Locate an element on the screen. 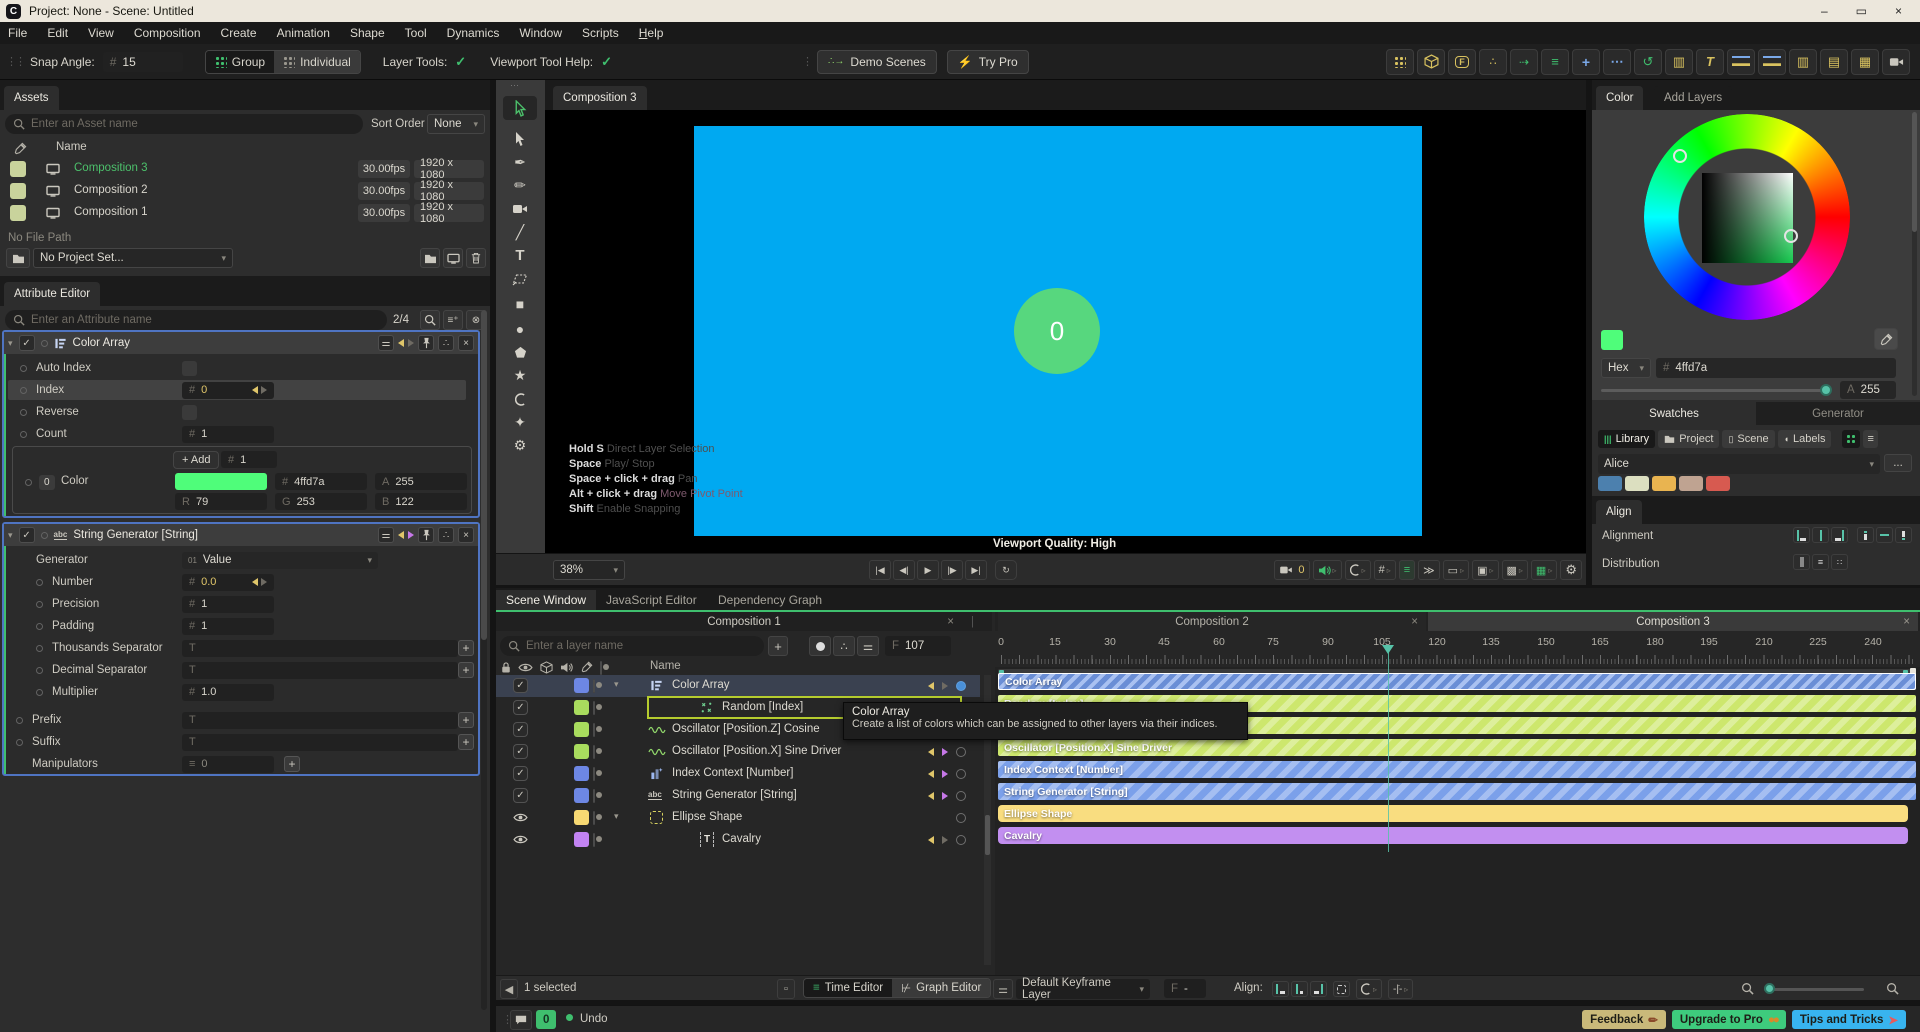 The width and height of the screenshot is (1920, 1032). layer-row-oscillator-x: ✓ Oscillator [Position.X] Sine Driver is located at coordinates (738, 752).